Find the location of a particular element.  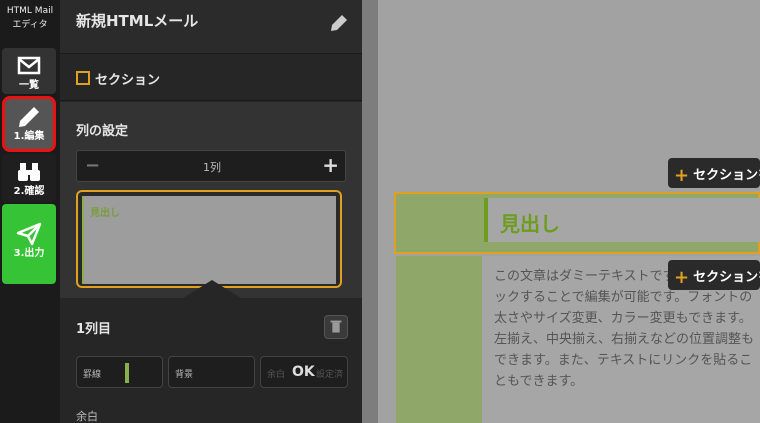

column-preview-label: 見出し is located at coordinates (105, 213).